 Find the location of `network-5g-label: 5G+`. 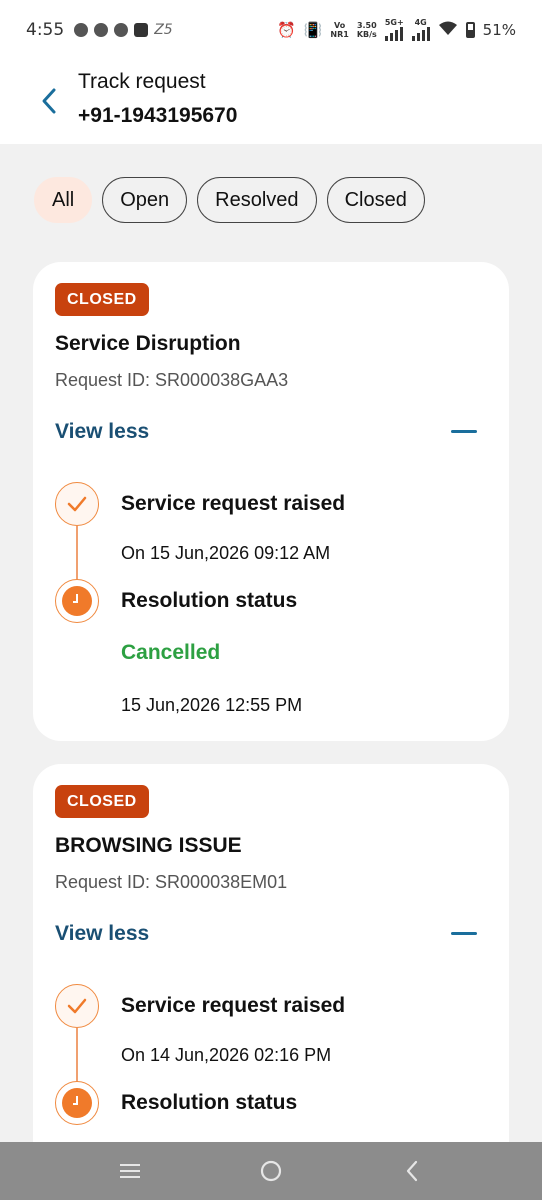

network-5g-label: 5G+ is located at coordinates (394, 22).